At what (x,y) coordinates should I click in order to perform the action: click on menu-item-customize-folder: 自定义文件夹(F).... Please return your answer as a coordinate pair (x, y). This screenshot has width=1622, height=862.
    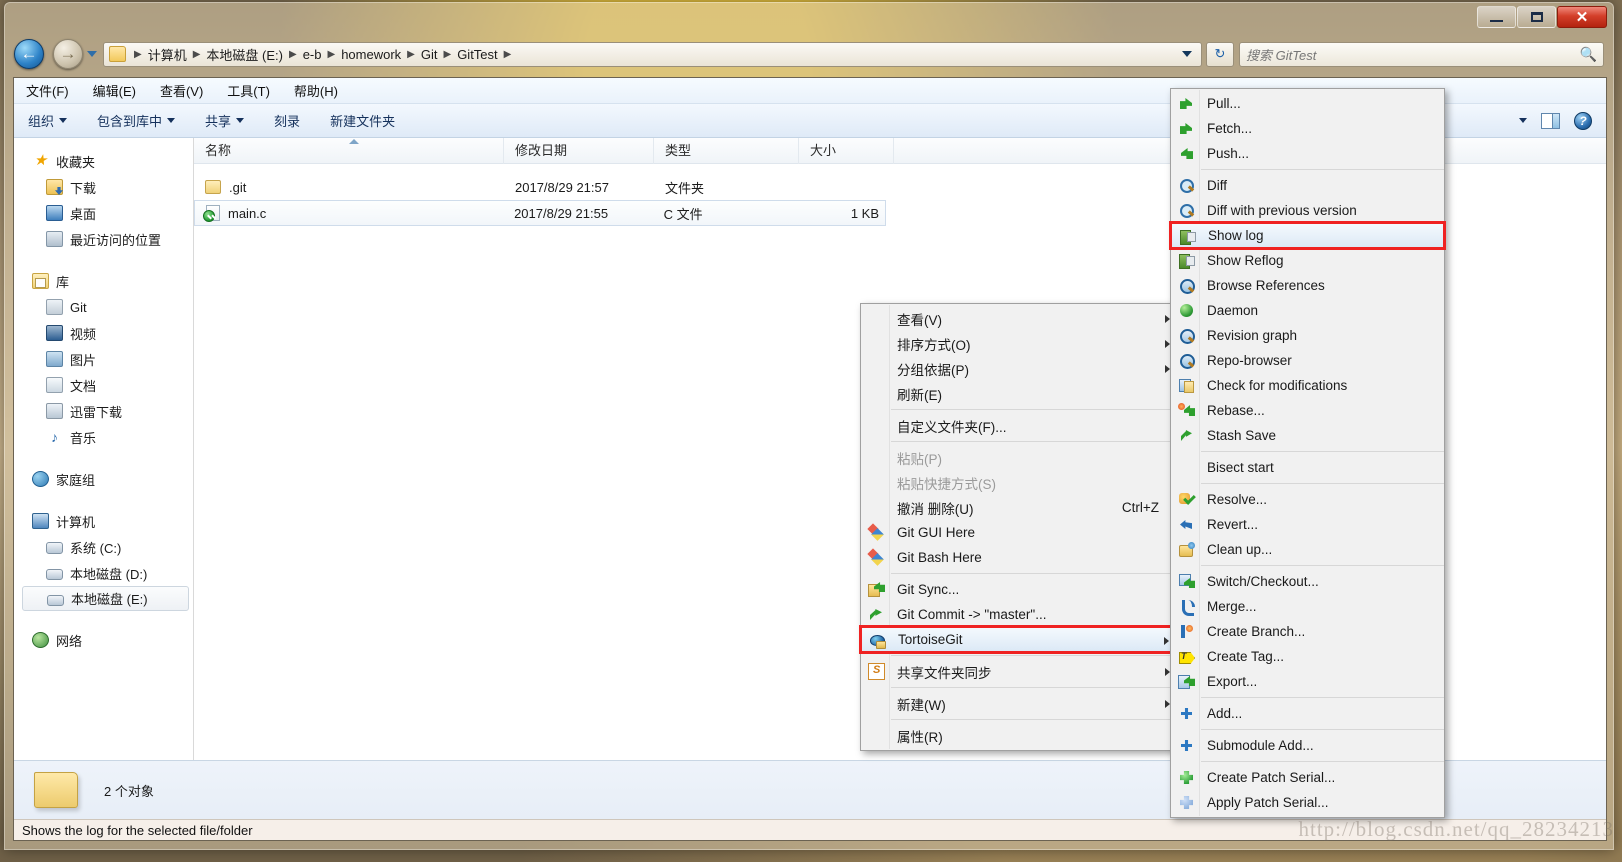
    Looking at the image, I should click on (1019, 425).